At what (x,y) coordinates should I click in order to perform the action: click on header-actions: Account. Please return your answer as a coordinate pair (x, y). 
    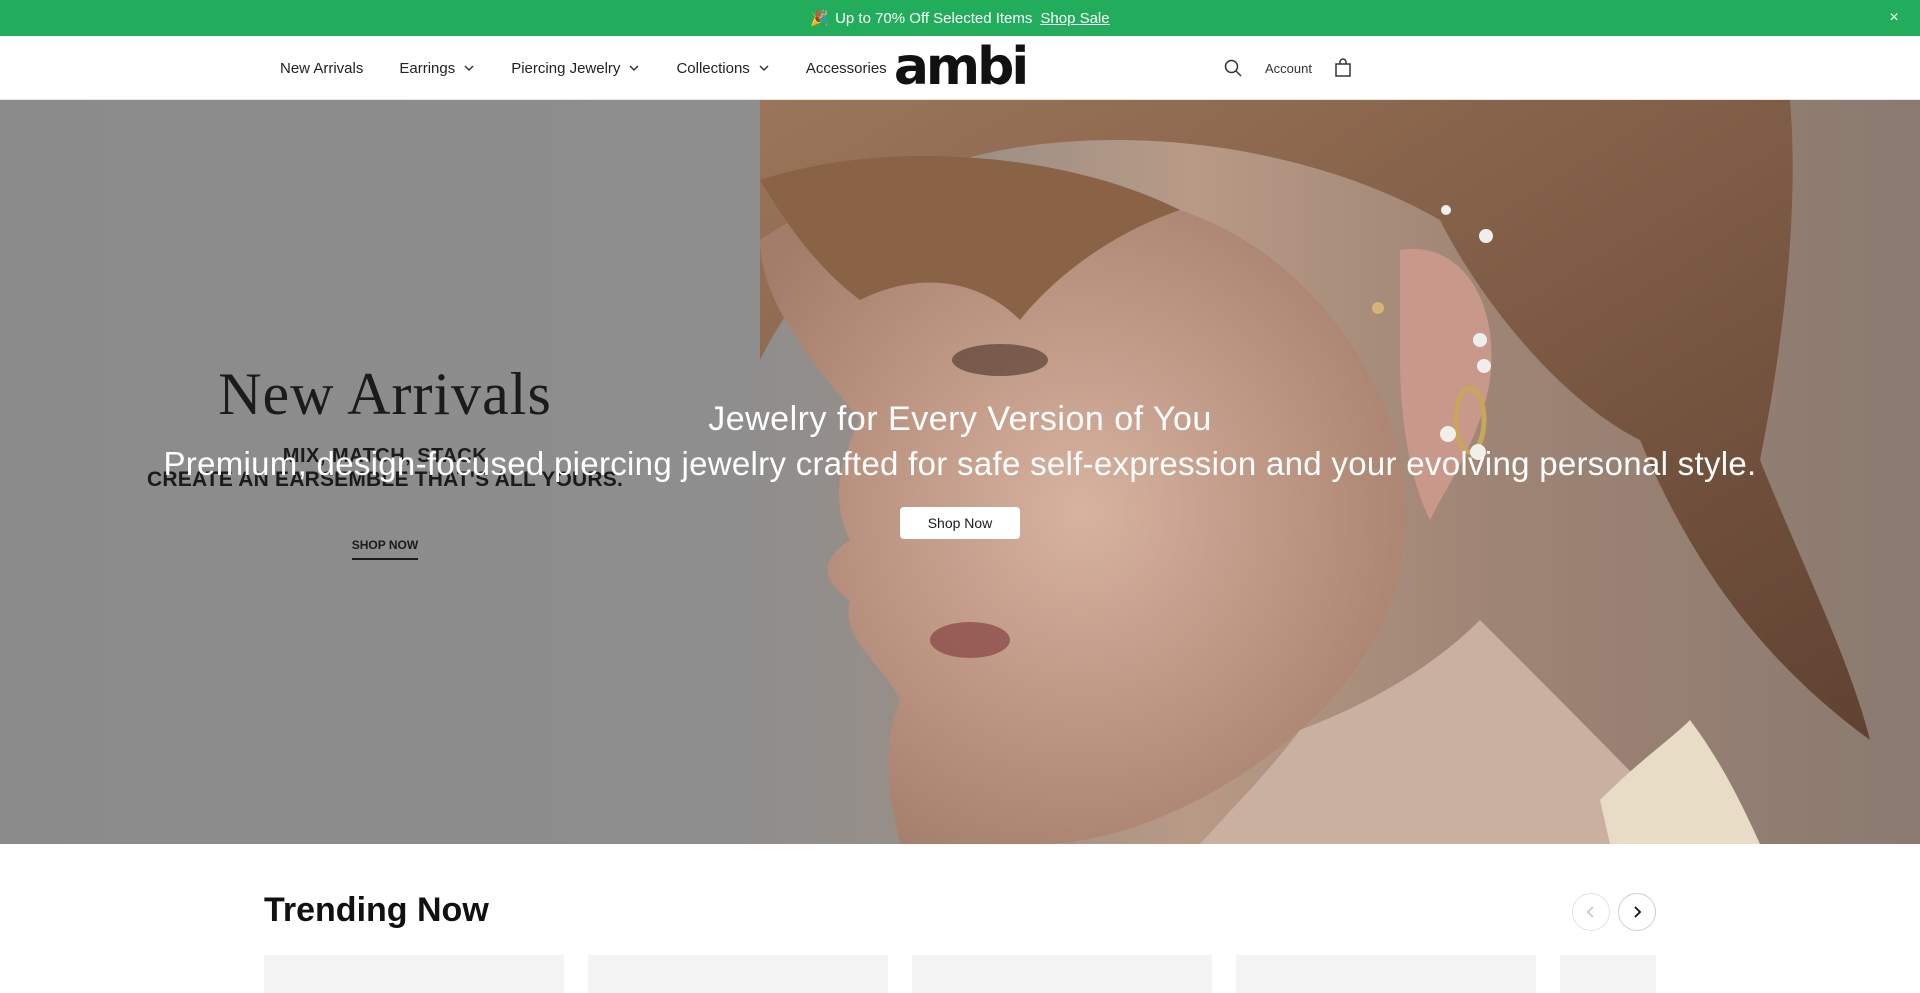
    Looking at the image, I should click on (1287, 68).